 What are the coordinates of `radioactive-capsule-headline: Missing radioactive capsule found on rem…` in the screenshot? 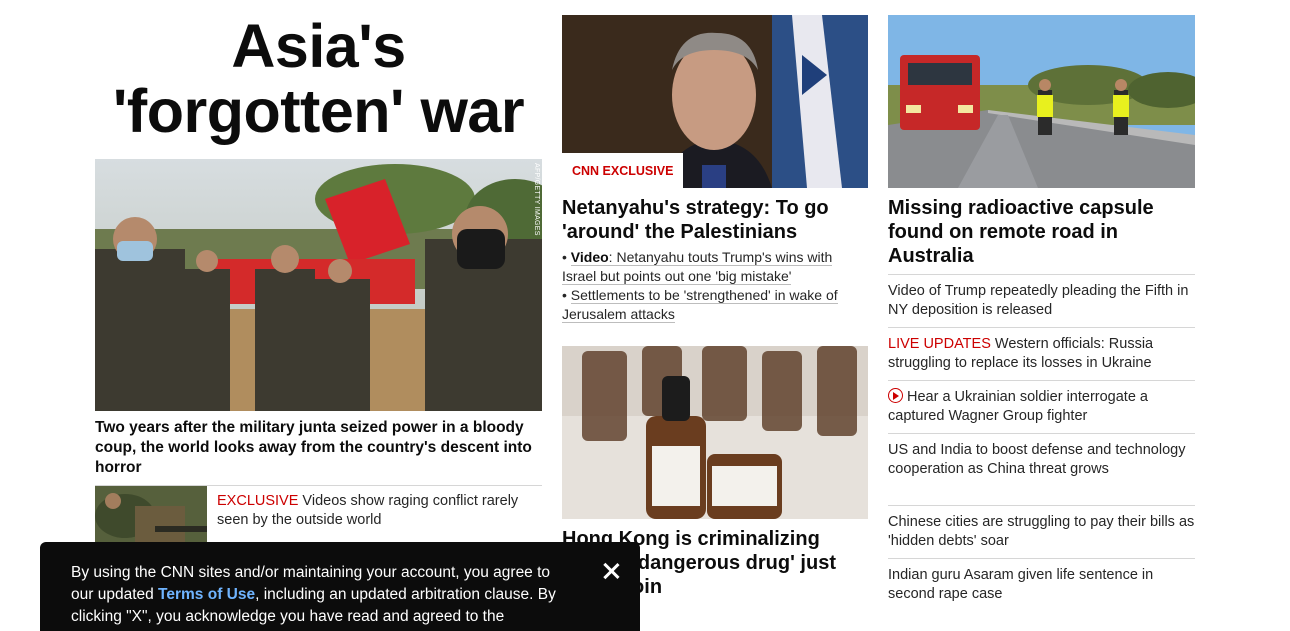 It's located at (1041, 232).